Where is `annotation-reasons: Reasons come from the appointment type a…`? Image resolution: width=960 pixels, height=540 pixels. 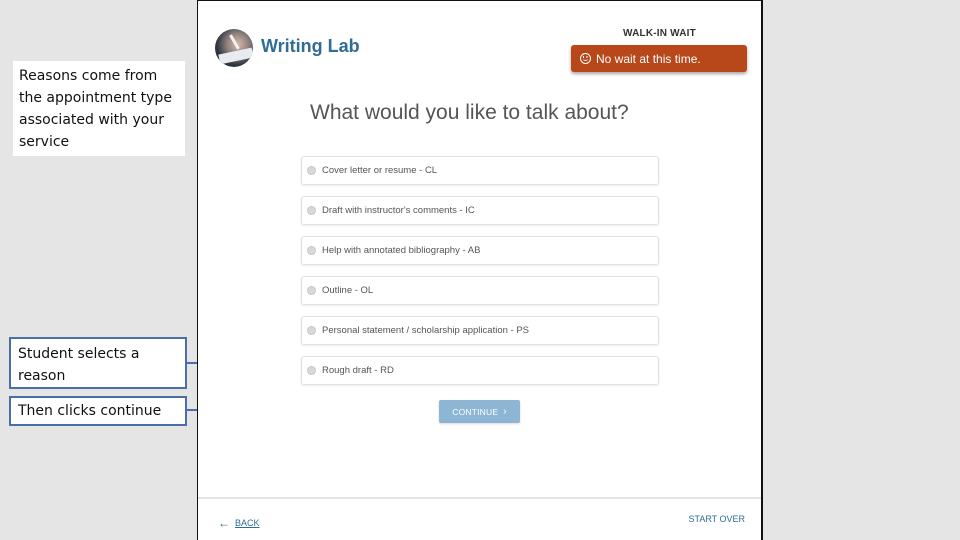
annotation-reasons: Reasons come from the appointment type a… is located at coordinates (99, 108).